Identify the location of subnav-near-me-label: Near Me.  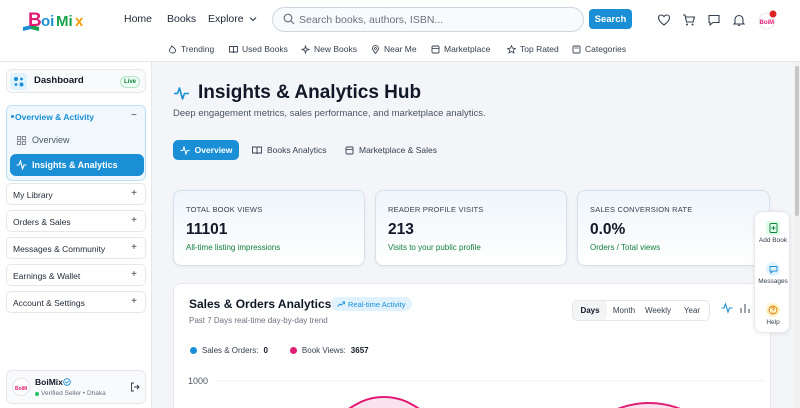
(400, 49).